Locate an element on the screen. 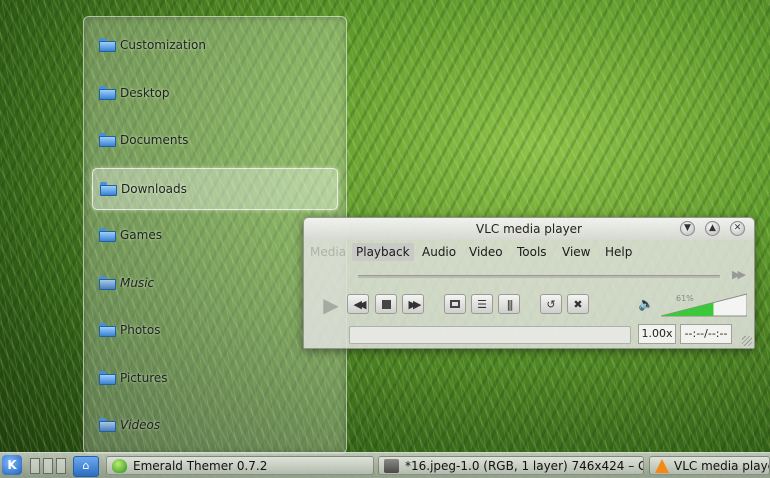 This screenshot has height=478, width=770. emerald-icon is located at coordinates (119, 466).